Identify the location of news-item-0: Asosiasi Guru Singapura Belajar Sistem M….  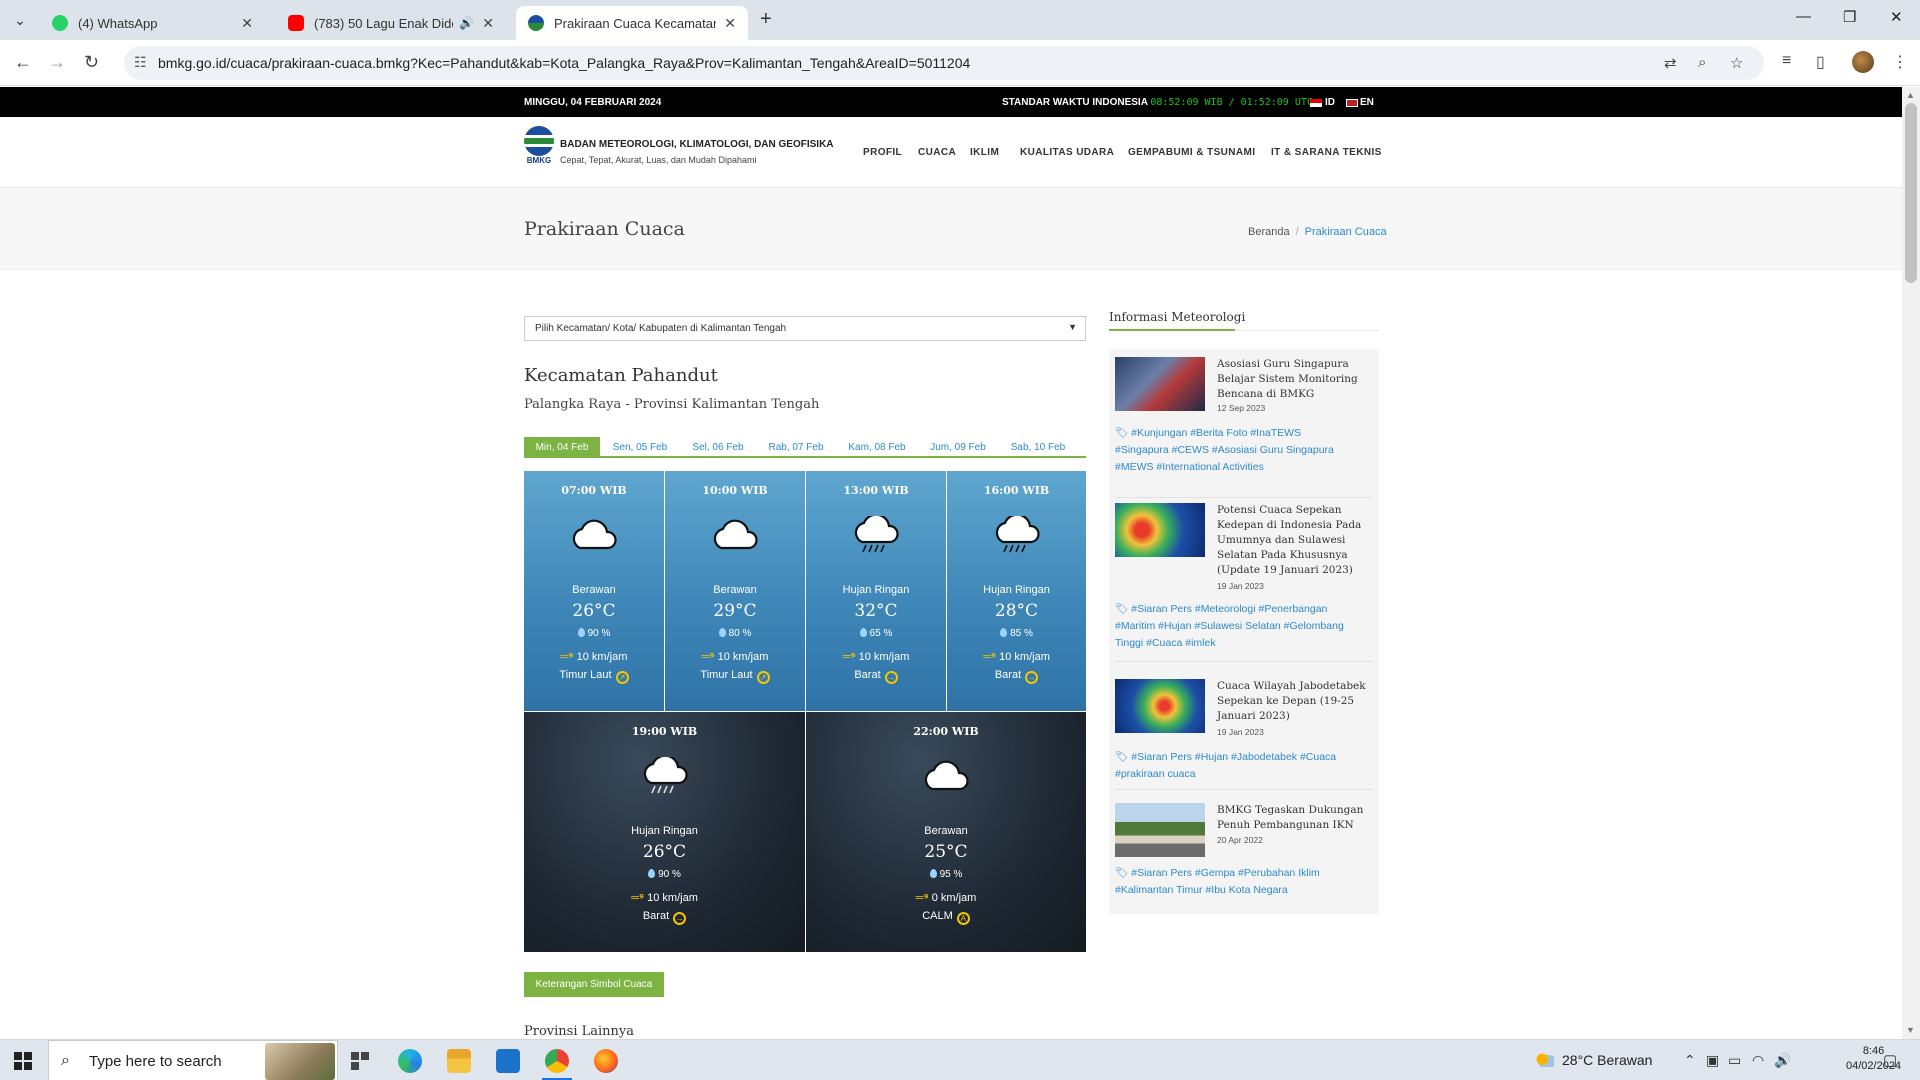
(1244, 432).